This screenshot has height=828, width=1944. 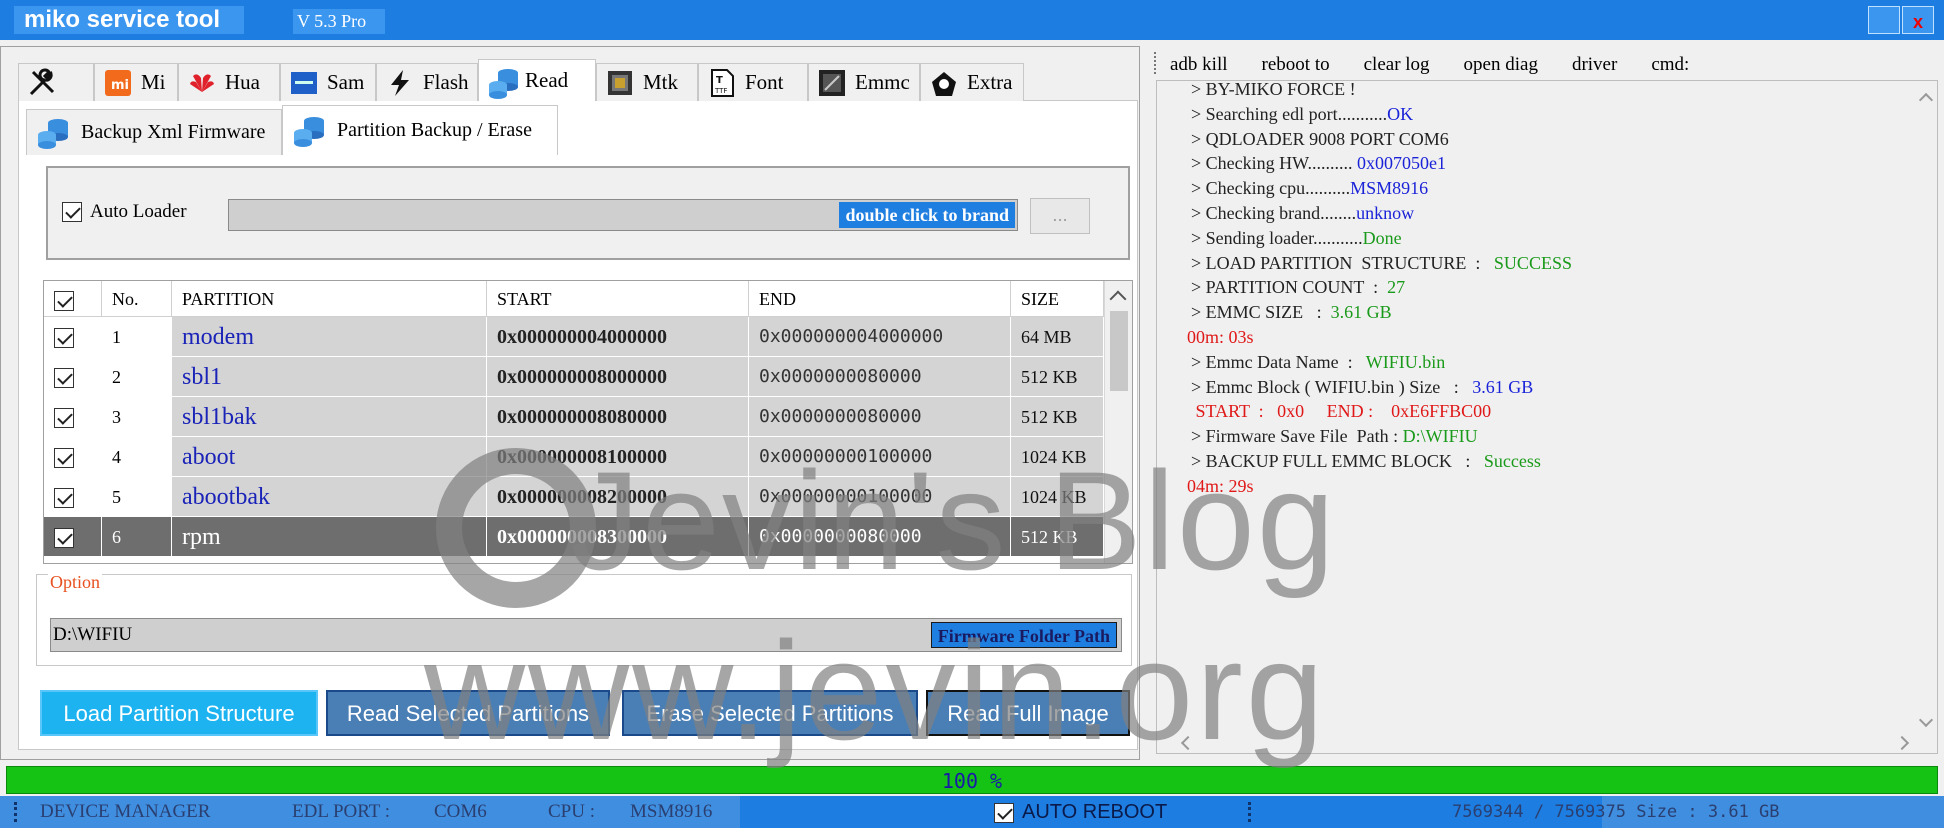 What do you see at coordinates (1119, 351) in the screenshot?
I see `scroll-thumb` at bounding box center [1119, 351].